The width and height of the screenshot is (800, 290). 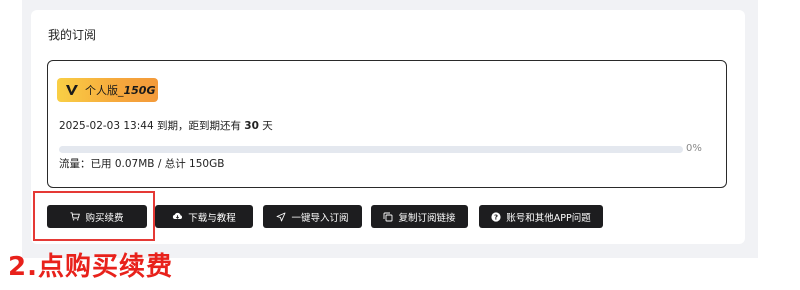 I want to click on expiry-text: 2025-02-03 13:44 到期，距到期还有 30 天, so click(x=166, y=125).